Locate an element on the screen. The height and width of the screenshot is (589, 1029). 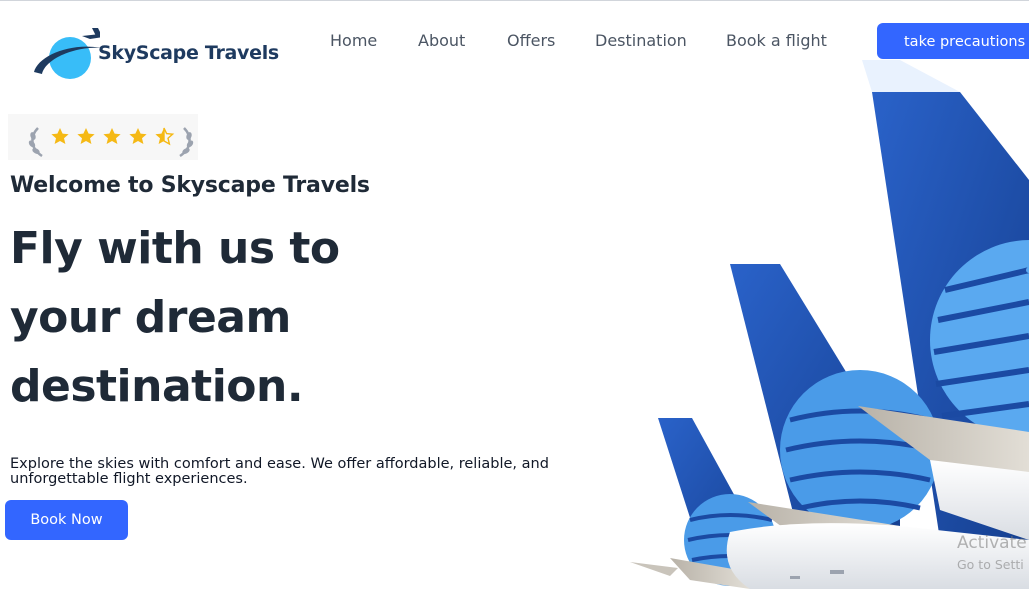
nav-offers: Offers is located at coordinates (531, 40).